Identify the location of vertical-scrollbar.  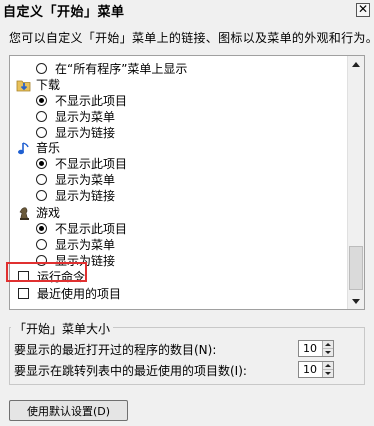
(355, 182).